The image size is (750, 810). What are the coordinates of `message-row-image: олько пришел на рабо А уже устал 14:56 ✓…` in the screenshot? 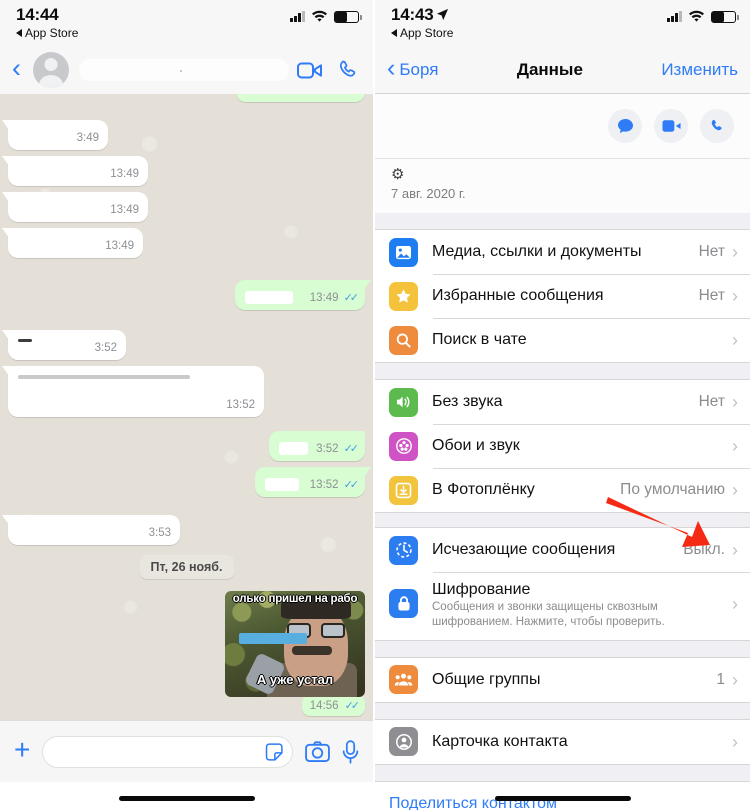 It's located at (186, 653).